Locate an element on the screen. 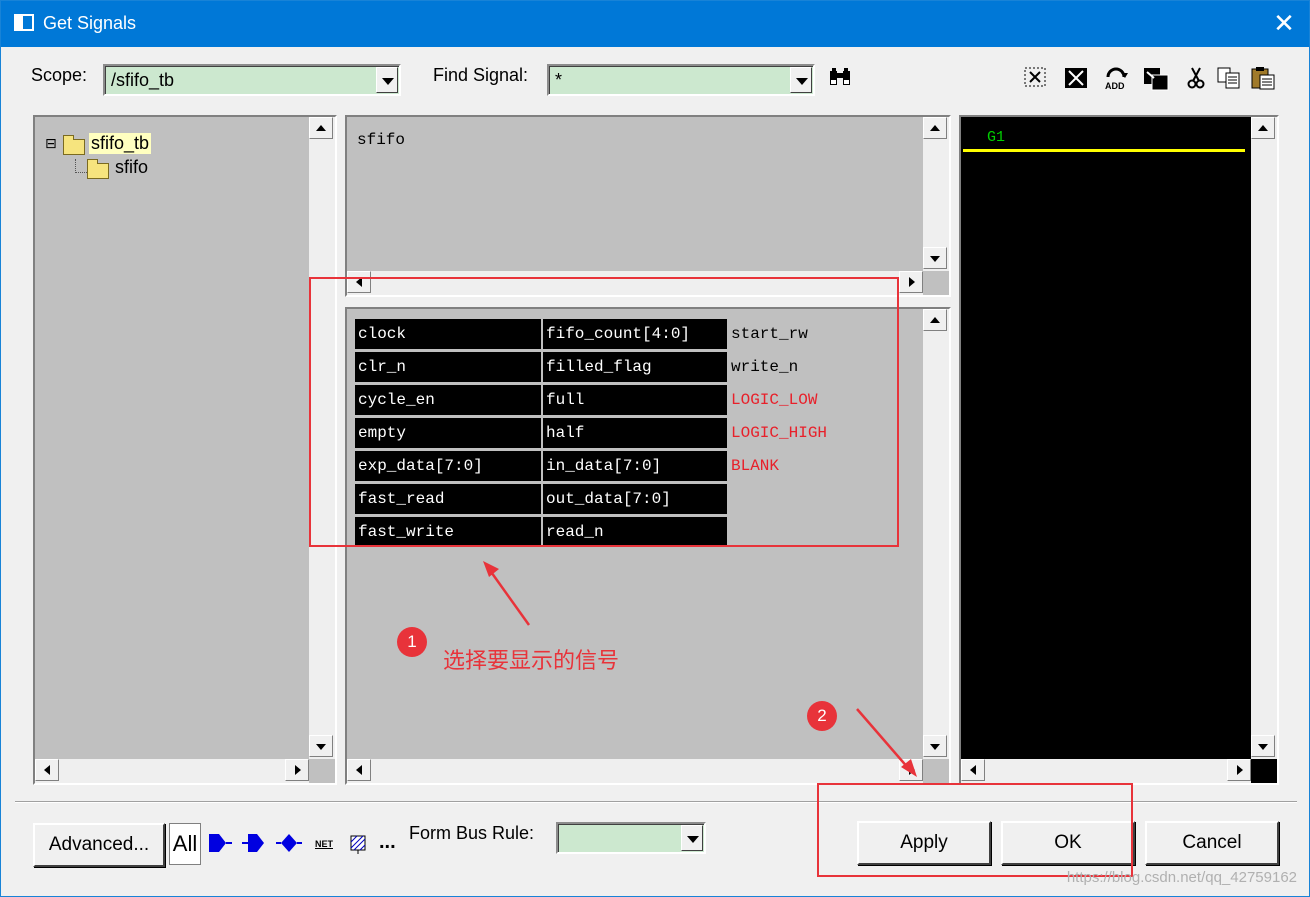  tree-connector is located at coordinates (81, 166).